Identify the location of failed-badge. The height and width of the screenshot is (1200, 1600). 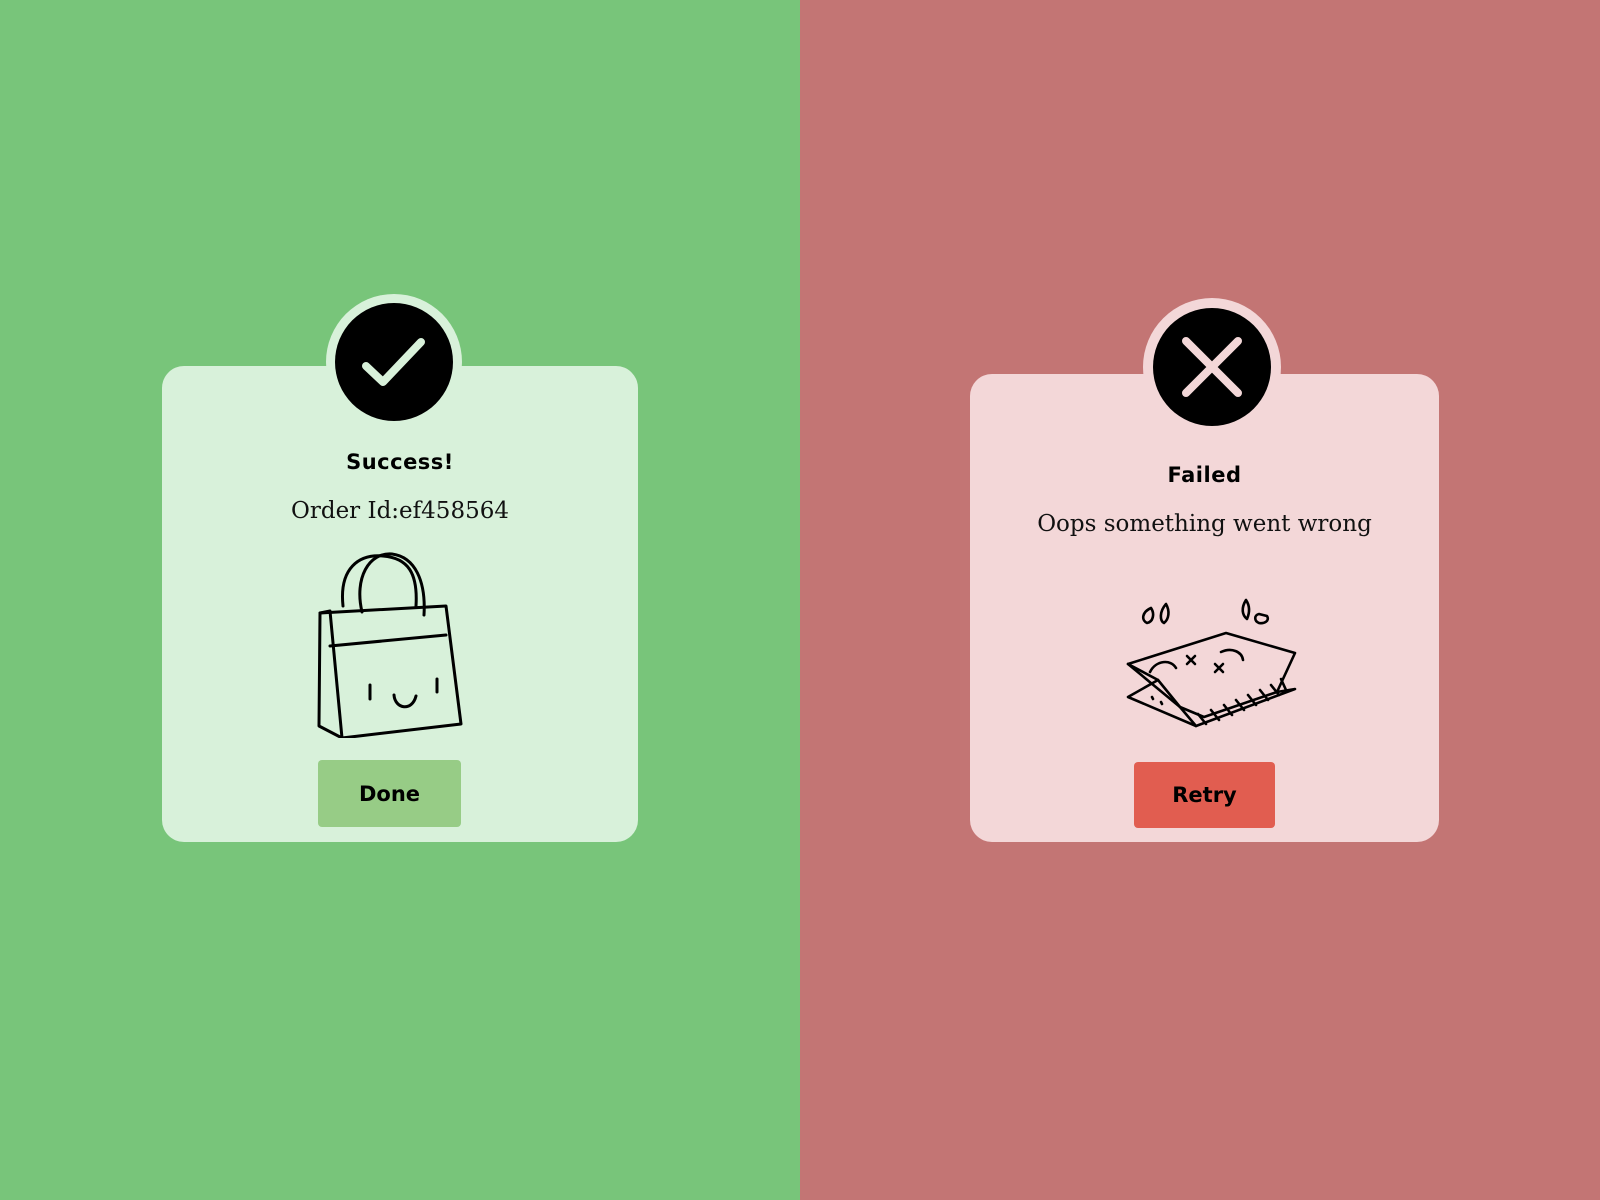
(1212, 367).